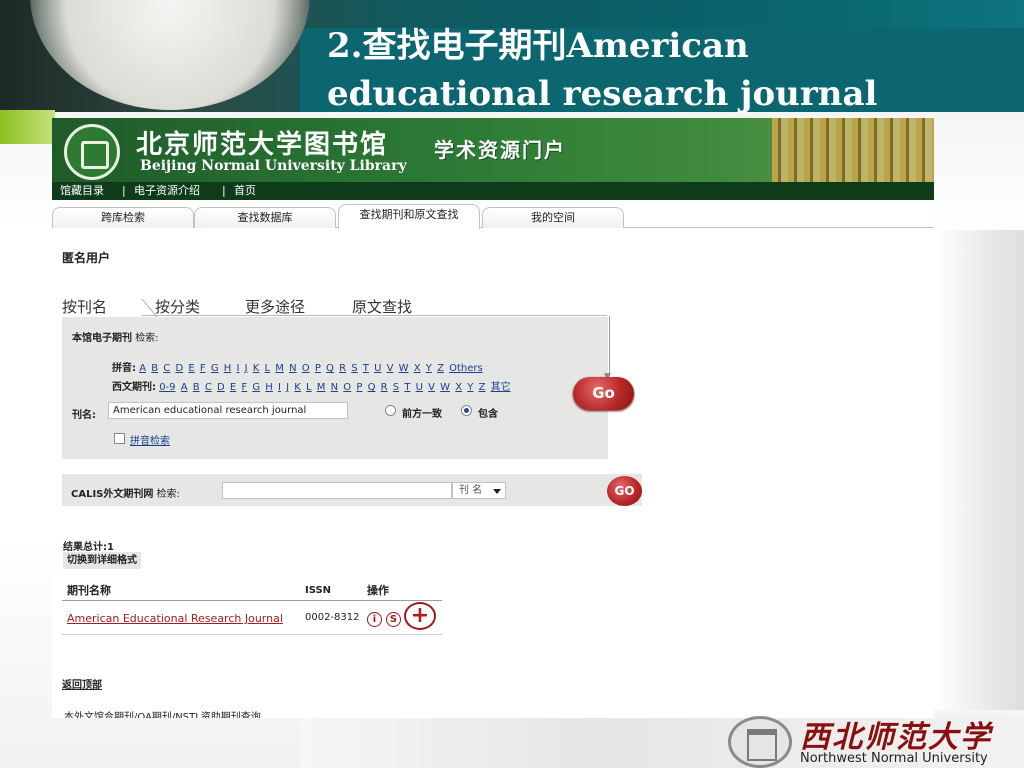  What do you see at coordinates (147, 338) in the screenshot?
I see `local-search-suffix: 检索:` at bounding box center [147, 338].